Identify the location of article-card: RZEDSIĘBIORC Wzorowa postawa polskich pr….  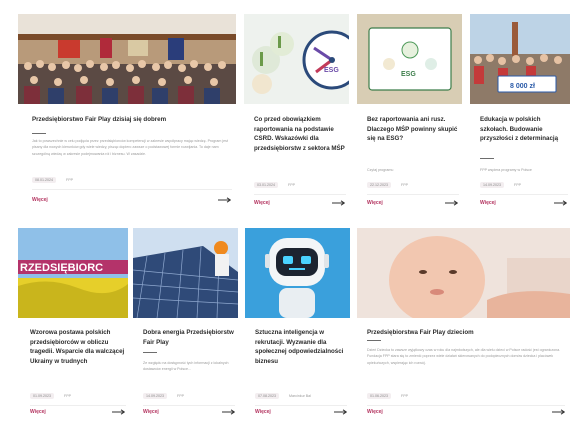
(73, 324).